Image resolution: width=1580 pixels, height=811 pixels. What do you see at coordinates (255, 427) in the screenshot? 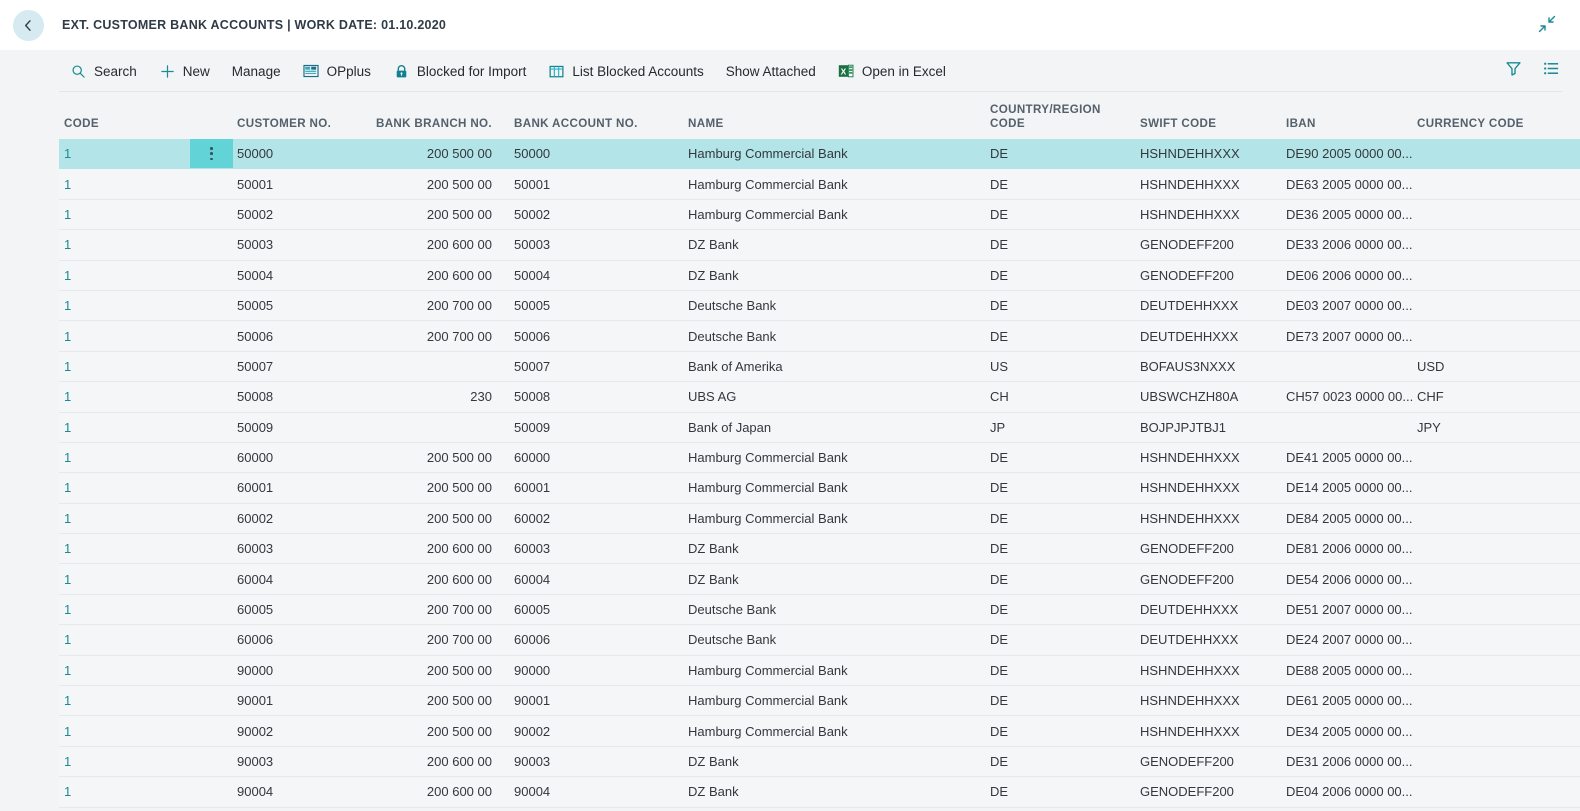
I see `cell-customer-no: 50009` at bounding box center [255, 427].